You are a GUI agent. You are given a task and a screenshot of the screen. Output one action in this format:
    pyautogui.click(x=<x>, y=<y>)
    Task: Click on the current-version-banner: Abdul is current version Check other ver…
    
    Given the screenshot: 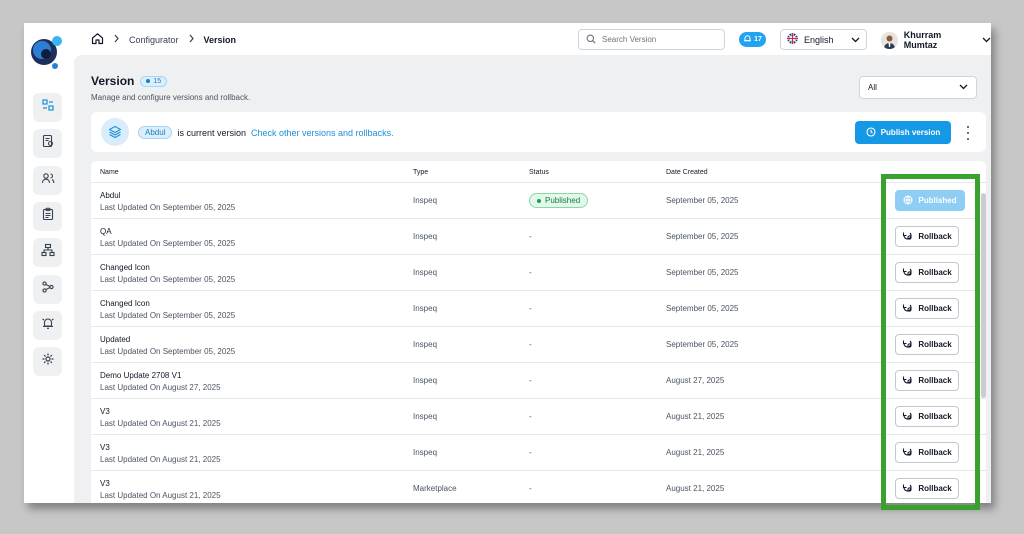 What is the action you would take?
    pyautogui.click(x=538, y=132)
    